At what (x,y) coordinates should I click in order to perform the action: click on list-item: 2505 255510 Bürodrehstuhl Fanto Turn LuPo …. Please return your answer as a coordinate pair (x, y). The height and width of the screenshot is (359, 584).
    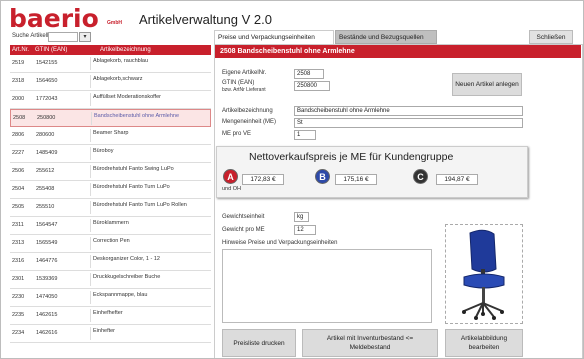
    Looking at the image, I should click on (110, 208).